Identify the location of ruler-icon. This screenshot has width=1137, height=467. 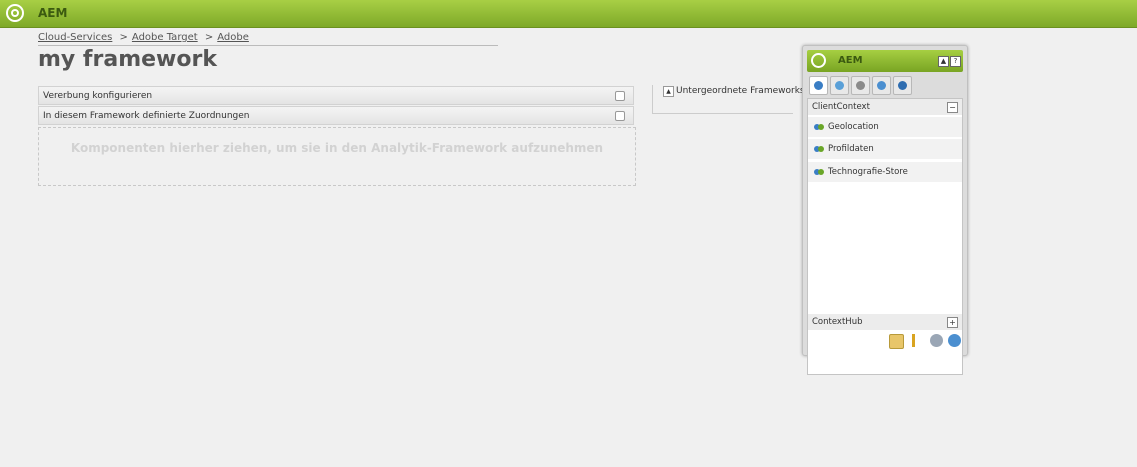
(913, 340).